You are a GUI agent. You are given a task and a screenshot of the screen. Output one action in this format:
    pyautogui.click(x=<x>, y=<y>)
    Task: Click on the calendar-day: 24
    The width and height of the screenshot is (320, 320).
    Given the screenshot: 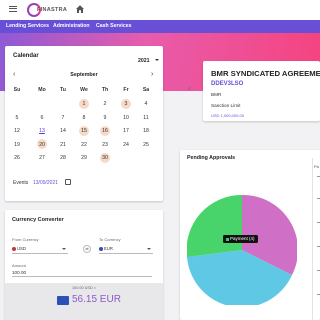 What is the action you would take?
    pyautogui.click(x=126, y=145)
    